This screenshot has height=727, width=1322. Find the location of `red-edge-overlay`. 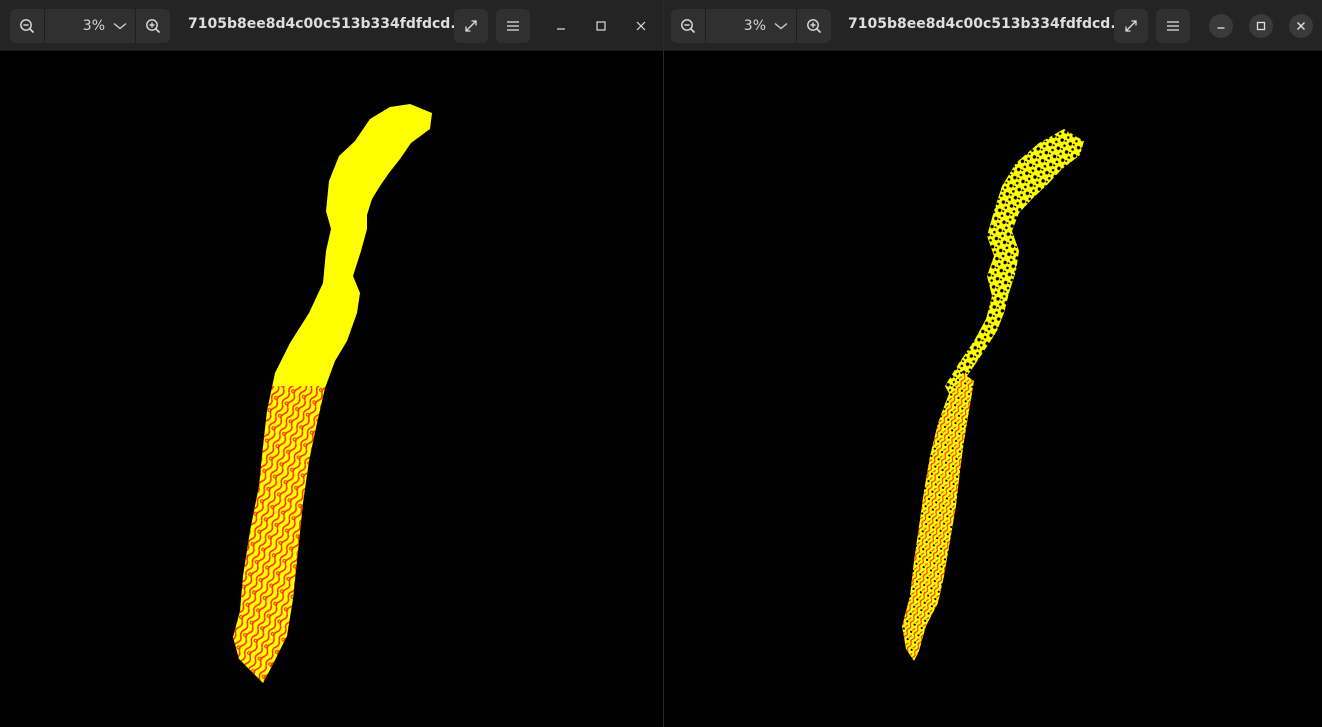

red-edge-overlay is located at coordinates (294, 534).